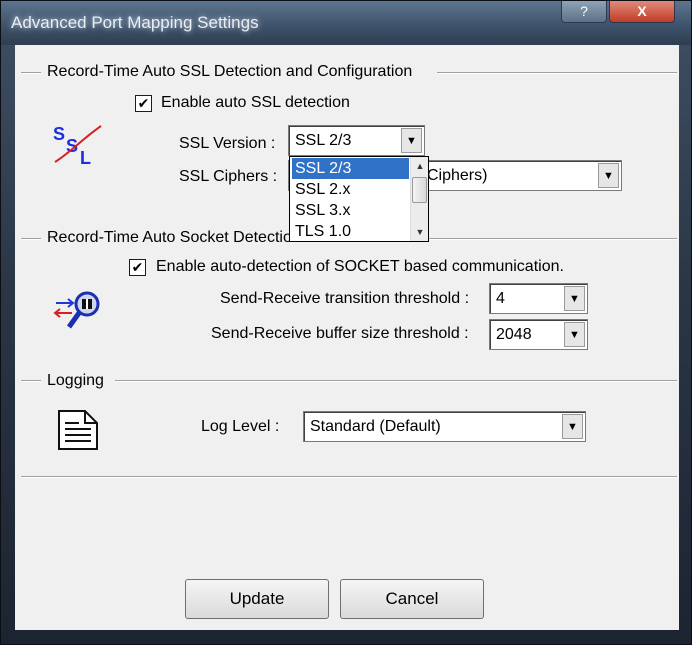 This screenshot has height=645, width=692. I want to click on title-bar: Advanced Port Mapping Settings ? X, so click(346, 23).